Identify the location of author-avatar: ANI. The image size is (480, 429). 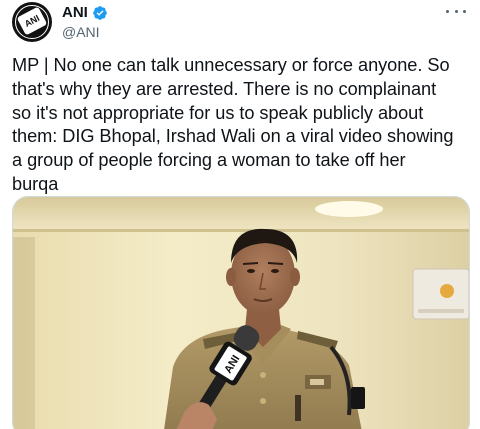
(32, 22).